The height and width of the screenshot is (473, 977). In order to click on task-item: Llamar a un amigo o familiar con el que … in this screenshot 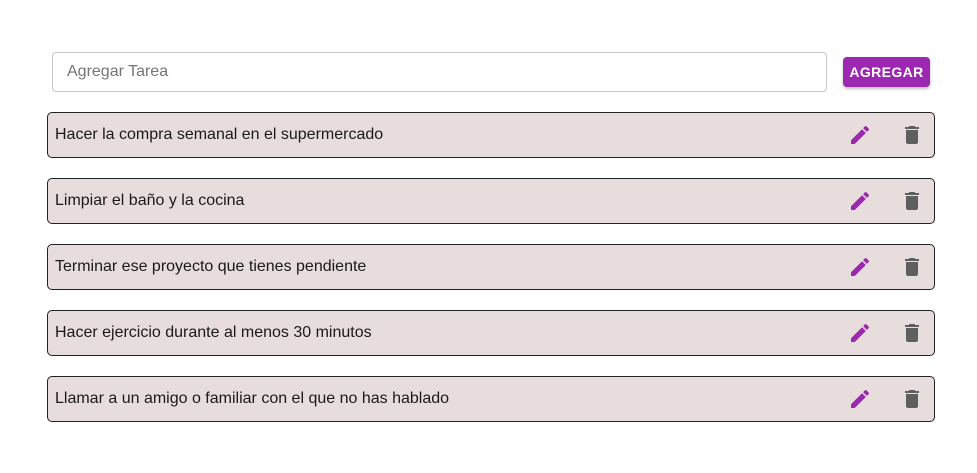, I will do `click(491, 399)`.